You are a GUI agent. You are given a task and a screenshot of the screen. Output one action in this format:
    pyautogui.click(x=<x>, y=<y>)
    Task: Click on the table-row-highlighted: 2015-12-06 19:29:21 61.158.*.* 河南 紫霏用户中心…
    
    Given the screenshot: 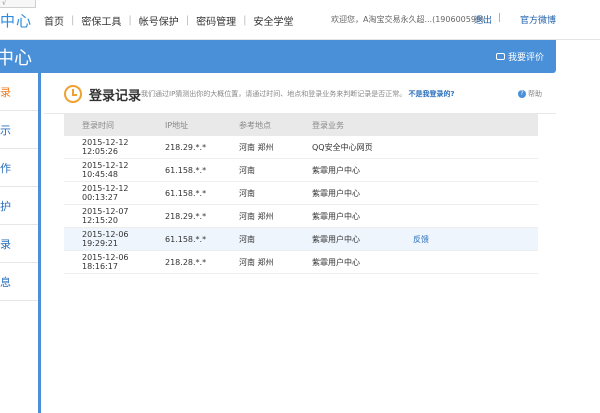 What is the action you would take?
    pyautogui.click(x=301, y=239)
    